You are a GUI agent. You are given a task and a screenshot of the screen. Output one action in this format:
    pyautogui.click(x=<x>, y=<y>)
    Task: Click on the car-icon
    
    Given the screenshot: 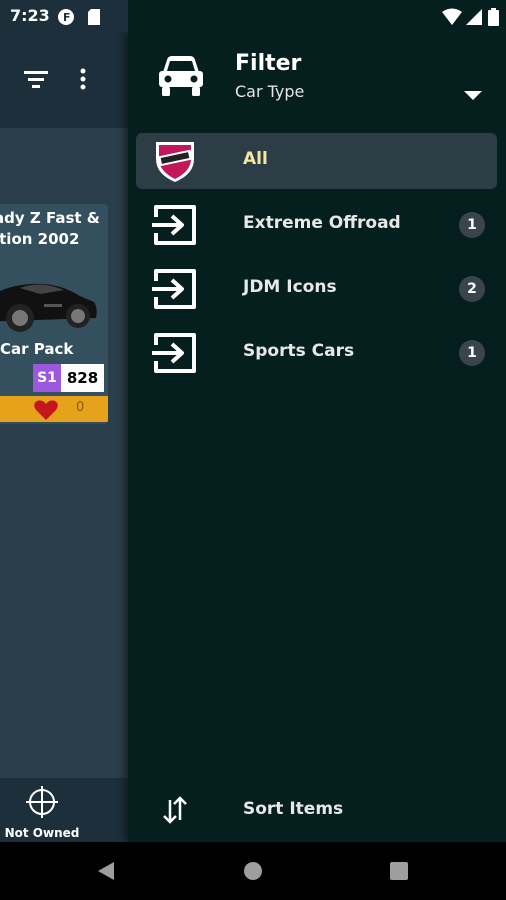 What is the action you would take?
    pyautogui.click(x=181, y=78)
    